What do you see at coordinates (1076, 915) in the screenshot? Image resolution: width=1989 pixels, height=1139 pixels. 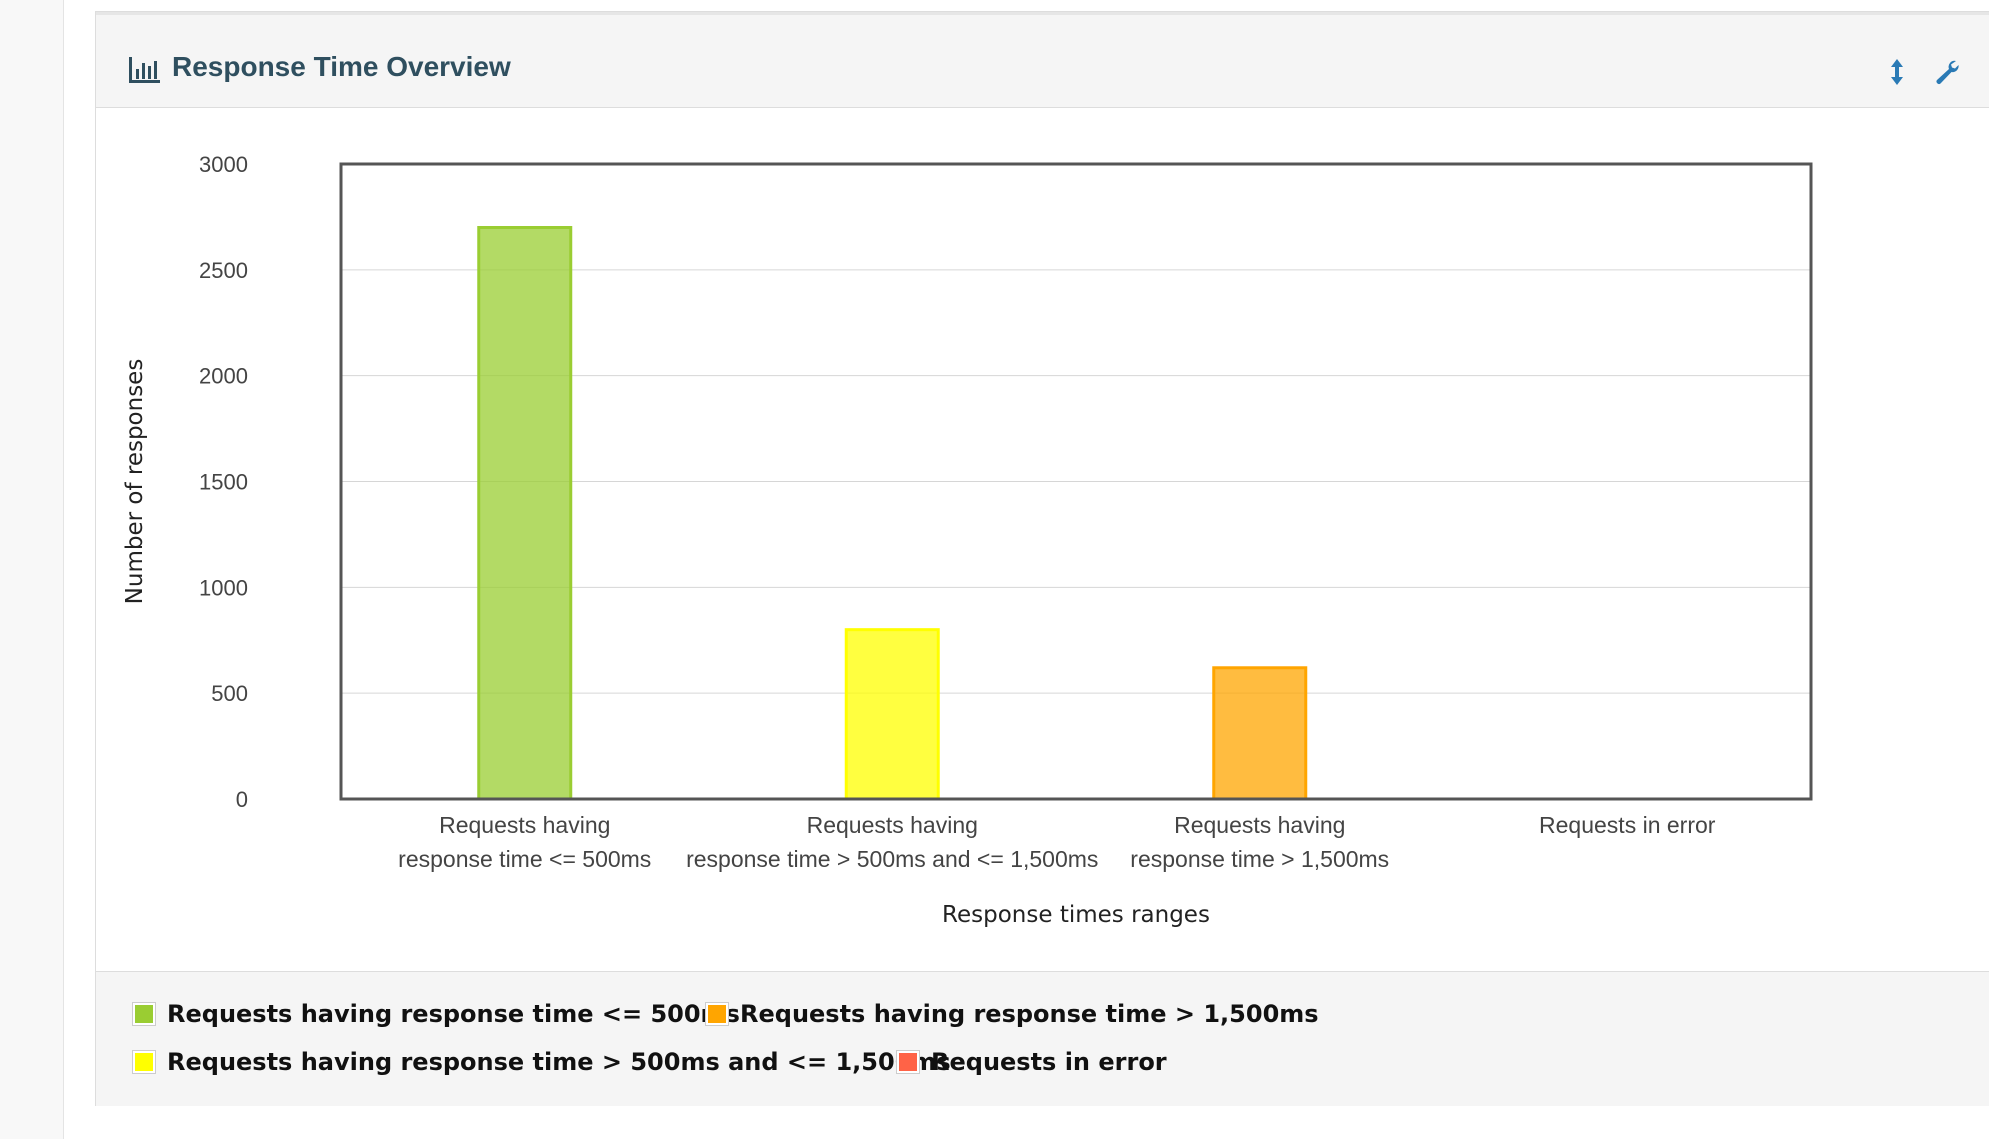 I see `x-axis-title: Response times ranges` at bounding box center [1076, 915].